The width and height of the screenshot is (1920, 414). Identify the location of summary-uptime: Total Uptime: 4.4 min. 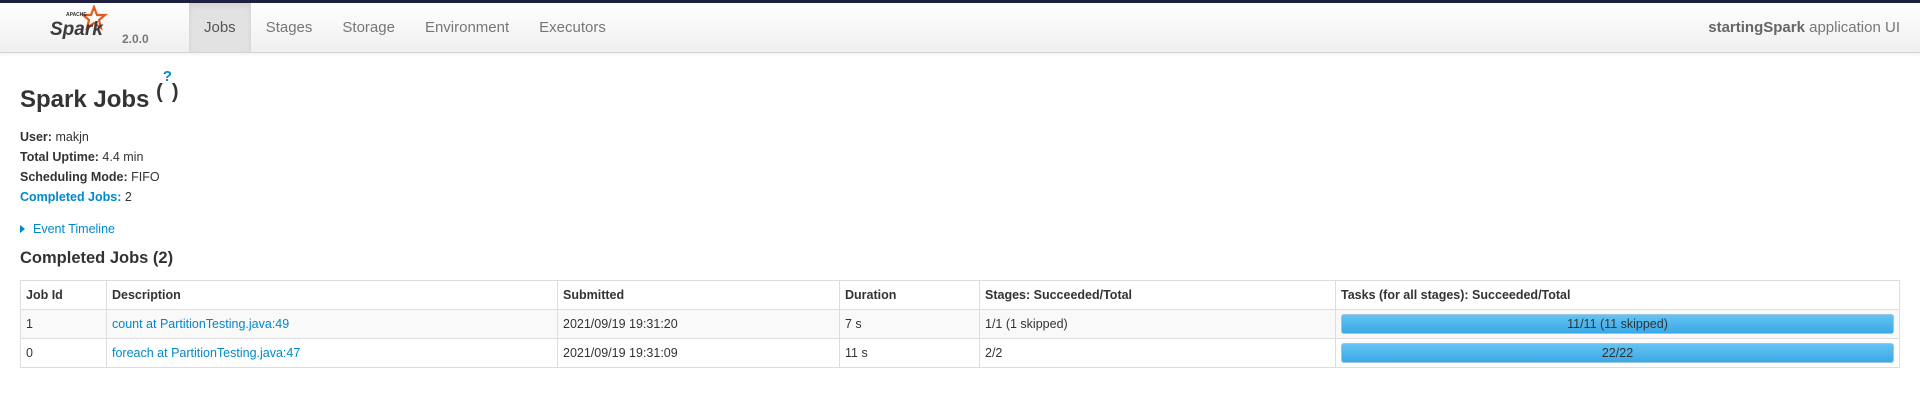
(90, 157).